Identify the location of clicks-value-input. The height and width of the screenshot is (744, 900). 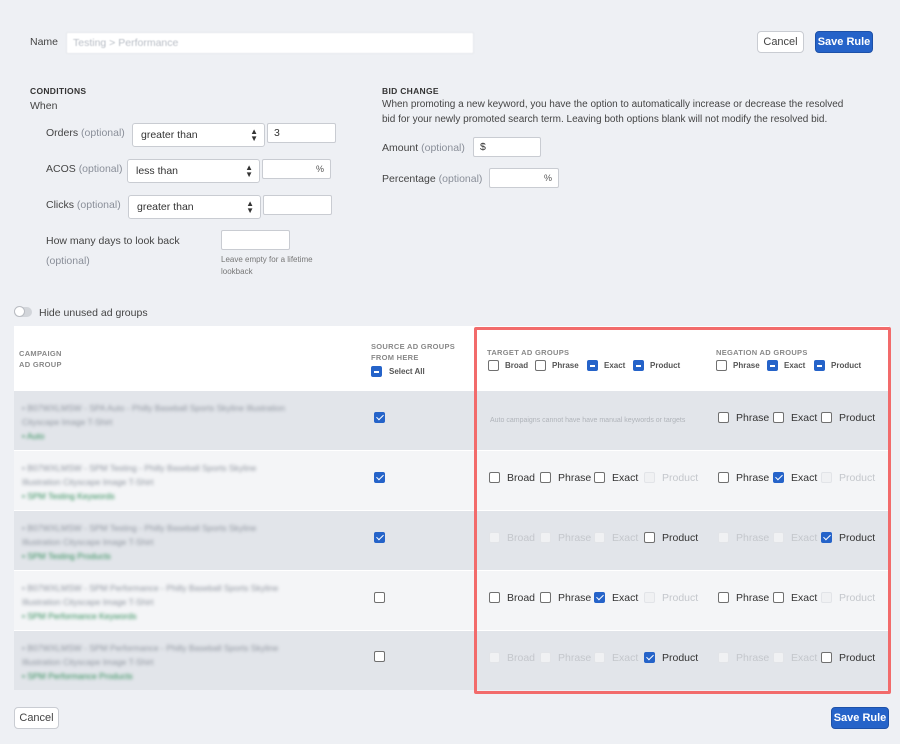
(297, 205).